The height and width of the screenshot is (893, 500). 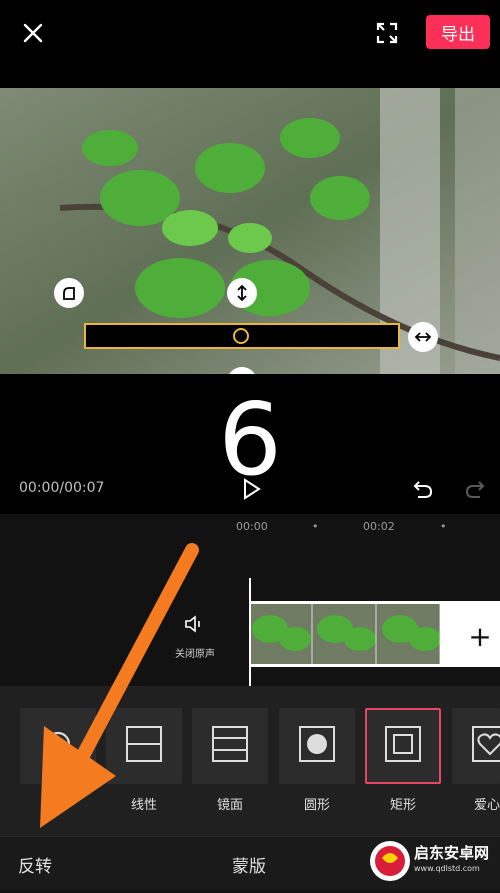 I want to click on time-readout: 00:00/00:07, so click(x=62, y=488).